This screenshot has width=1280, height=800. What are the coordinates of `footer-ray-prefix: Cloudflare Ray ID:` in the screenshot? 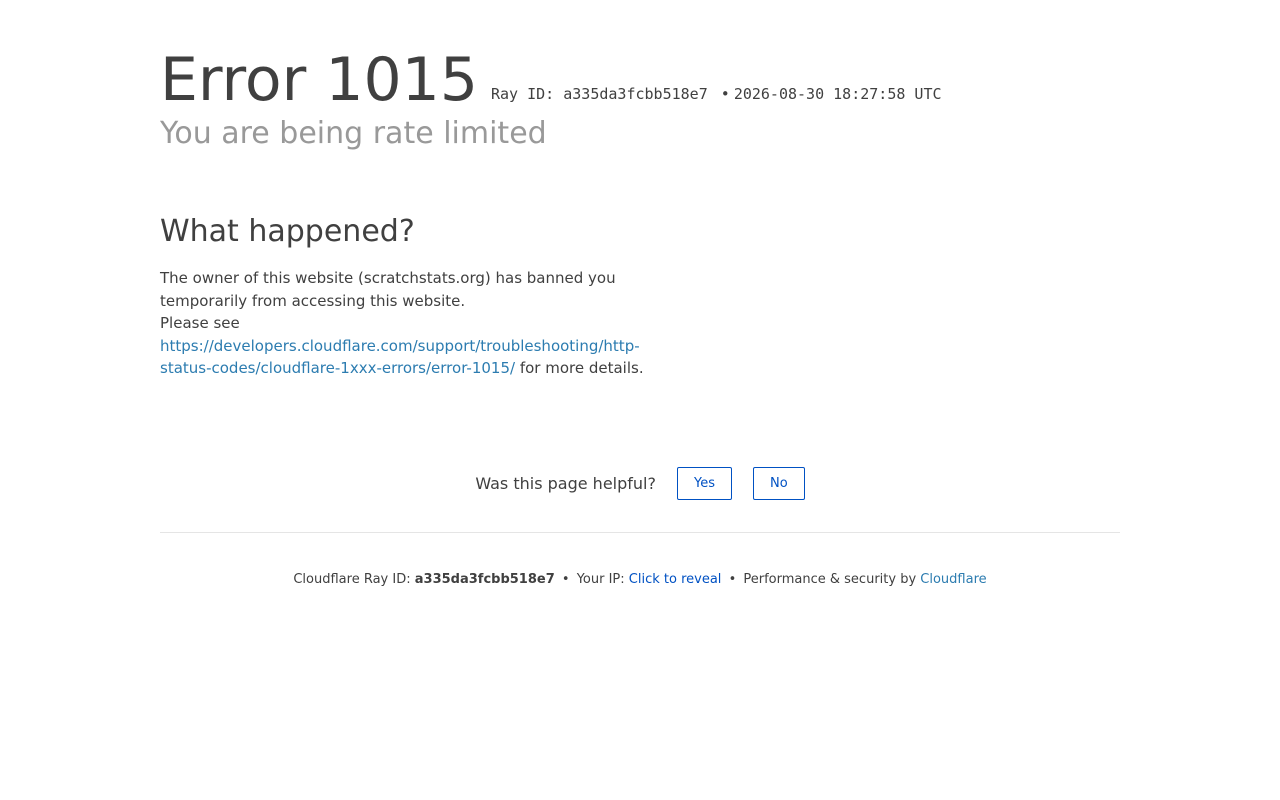 It's located at (352, 579).